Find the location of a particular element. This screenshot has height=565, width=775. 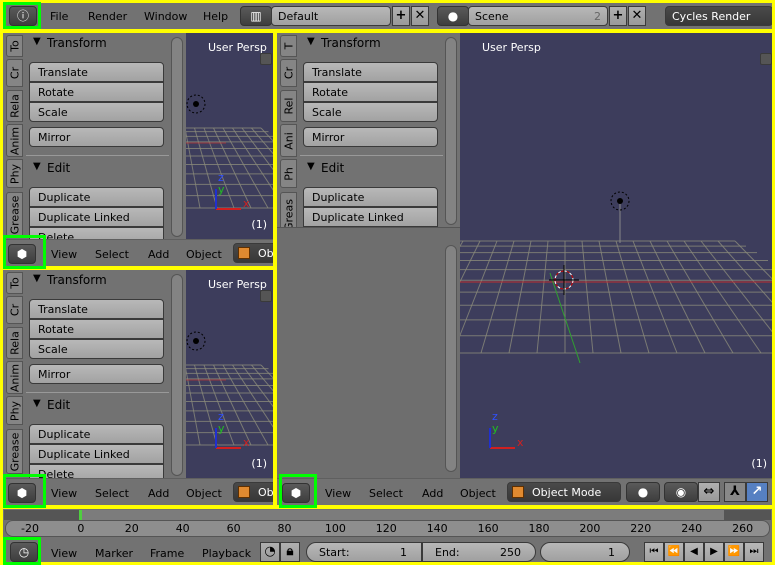

toolshelf-tab-4: Ph is located at coordinates (288, 173).